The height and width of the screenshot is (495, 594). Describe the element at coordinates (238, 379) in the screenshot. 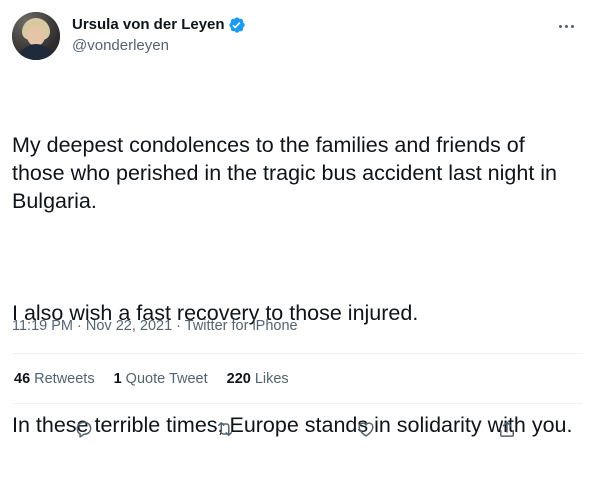

I see `likes-count: 220` at that location.